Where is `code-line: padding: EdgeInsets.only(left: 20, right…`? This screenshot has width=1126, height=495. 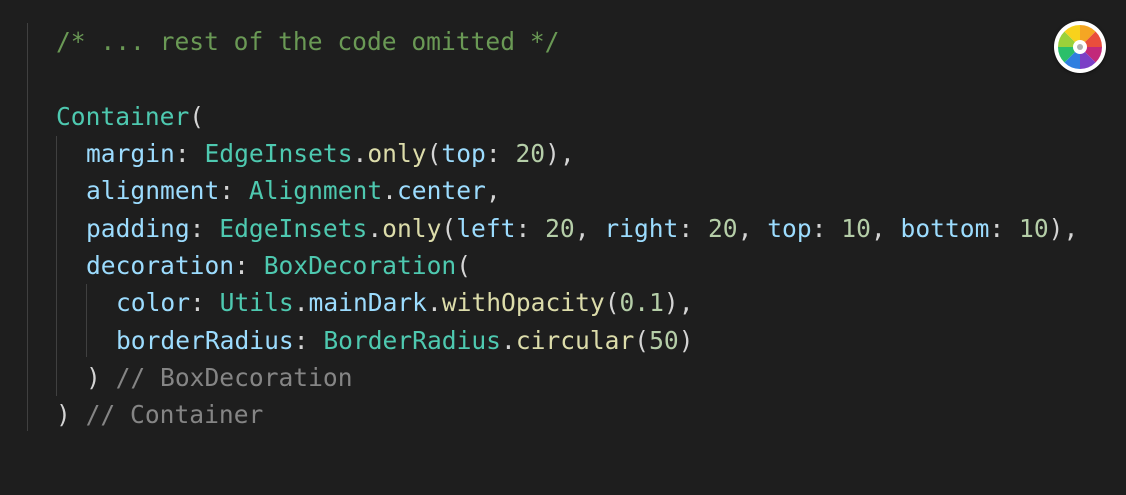
code-line: padding: EdgeInsets.only(left: 20, right… is located at coordinates (582, 228).